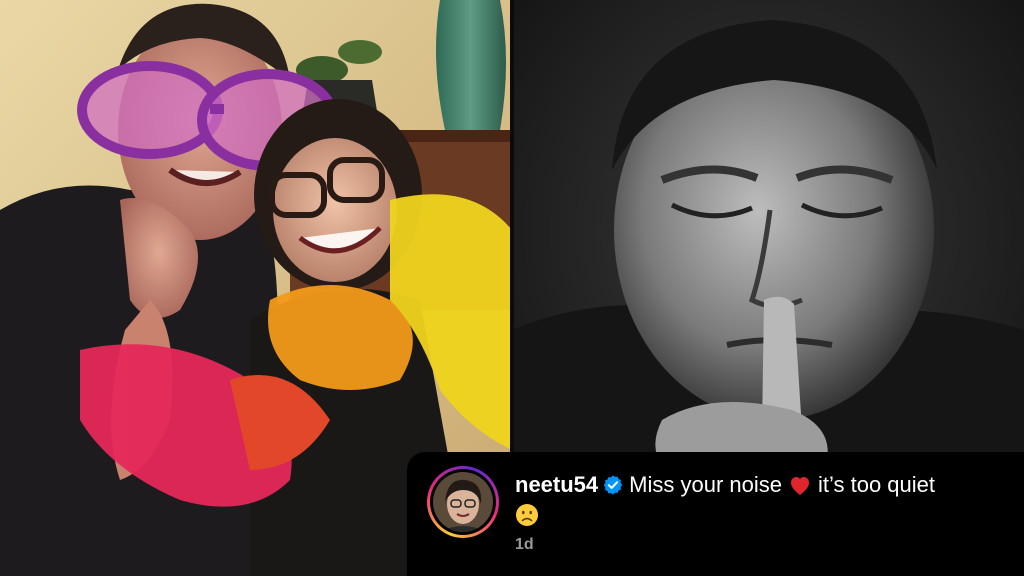 Image resolution: width=1024 pixels, height=576 pixels. Describe the element at coordinates (463, 502) in the screenshot. I see `avatar` at that location.